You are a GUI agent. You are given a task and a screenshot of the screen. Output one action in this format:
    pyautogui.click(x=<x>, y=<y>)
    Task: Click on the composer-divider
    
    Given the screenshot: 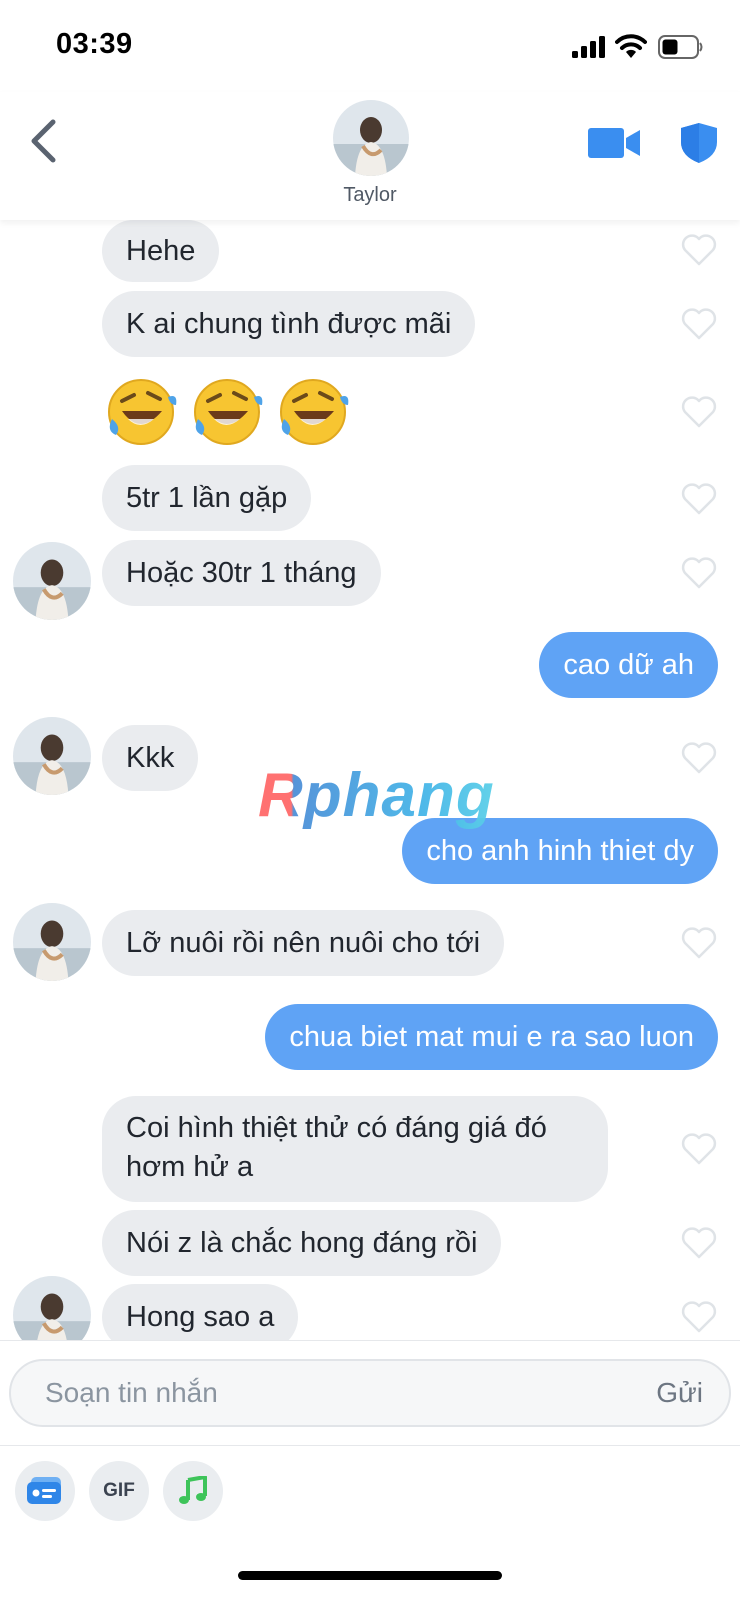 What is the action you would take?
    pyautogui.click(x=370, y=1445)
    